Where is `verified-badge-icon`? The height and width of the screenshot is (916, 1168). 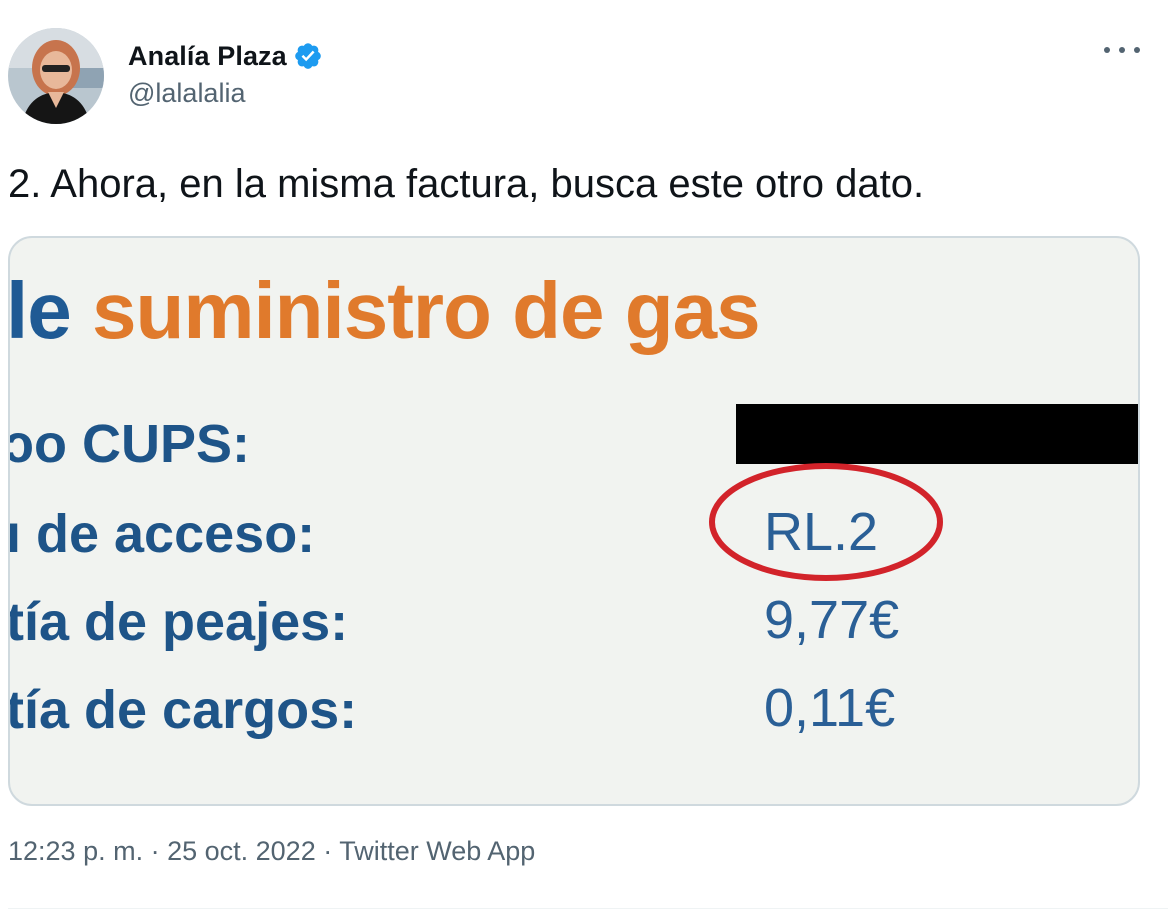 verified-badge-icon is located at coordinates (308, 56).